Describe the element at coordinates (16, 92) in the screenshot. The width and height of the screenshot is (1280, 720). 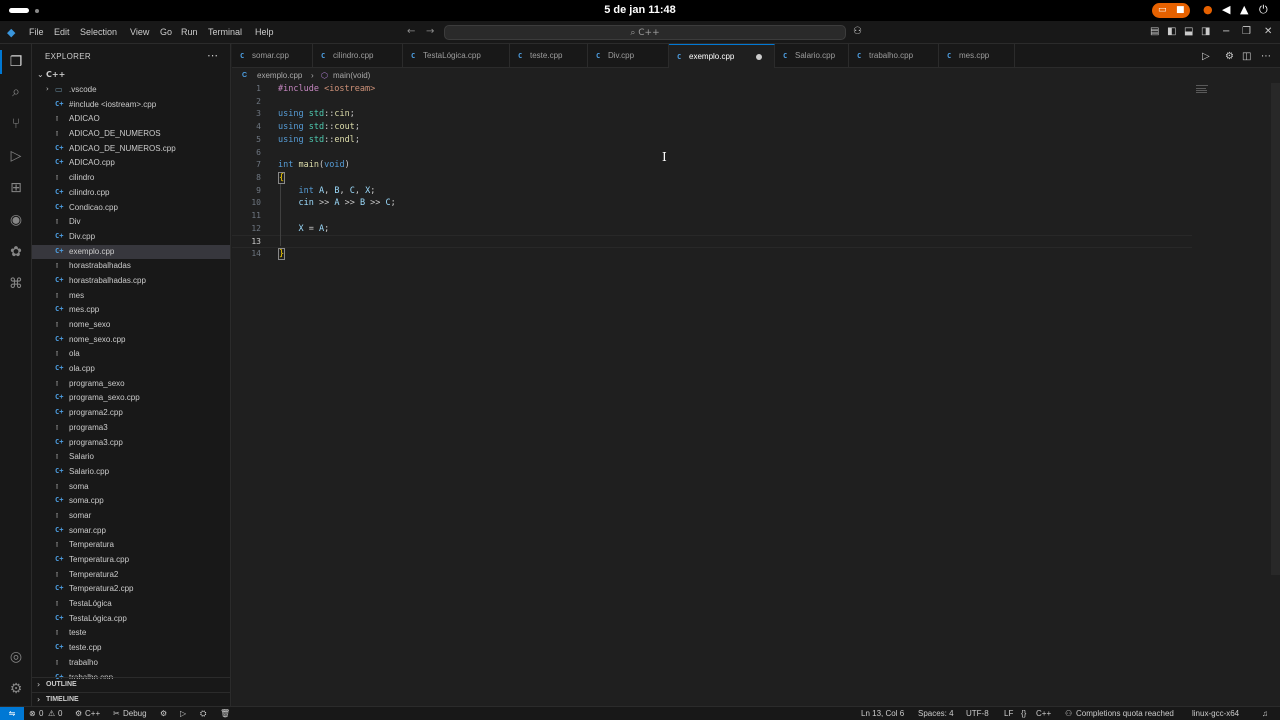
I see `search-icon: ⌕` at that location.